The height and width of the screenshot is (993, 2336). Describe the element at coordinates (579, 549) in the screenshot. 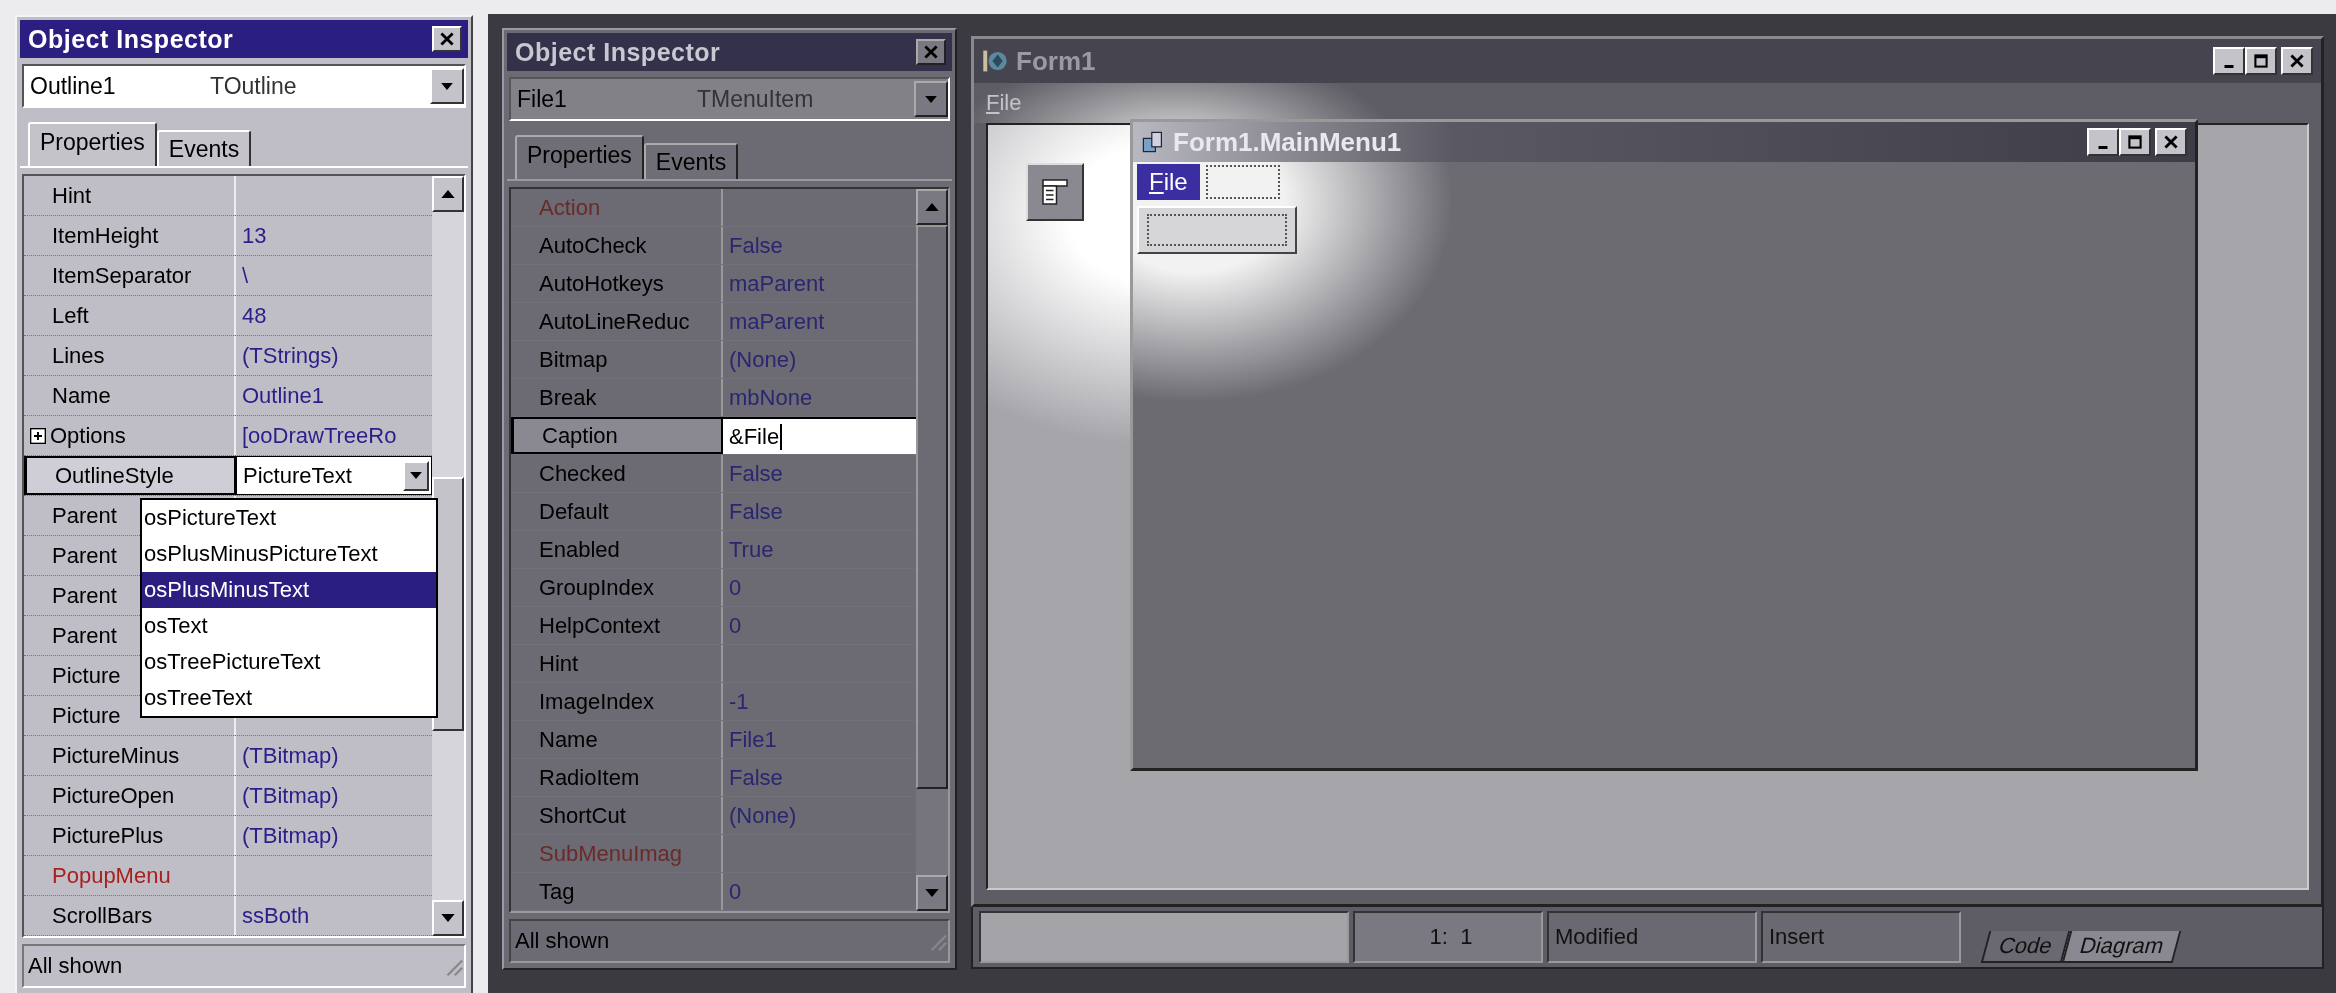

I see `property-name: Enabled` at that location.